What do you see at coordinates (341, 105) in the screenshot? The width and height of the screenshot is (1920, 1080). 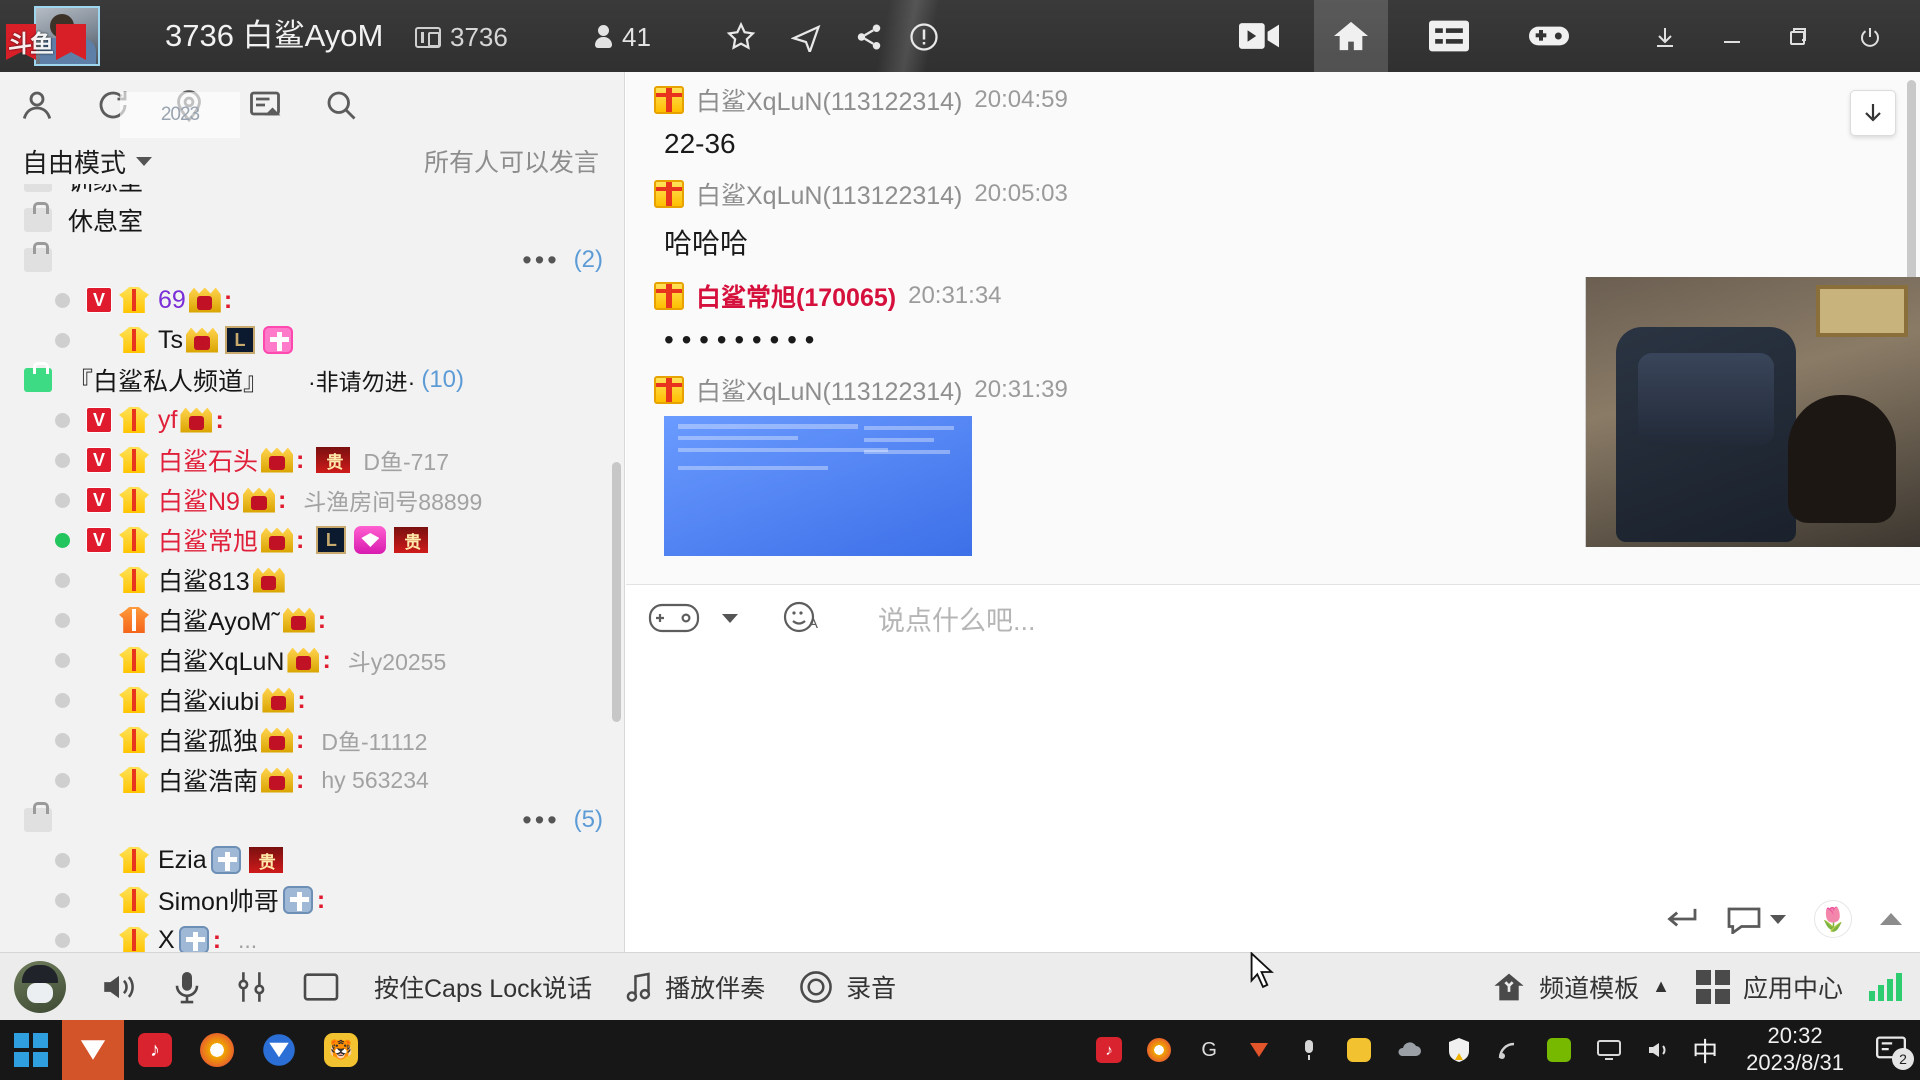 I see `search-icon` at bounding box center [341, 105].